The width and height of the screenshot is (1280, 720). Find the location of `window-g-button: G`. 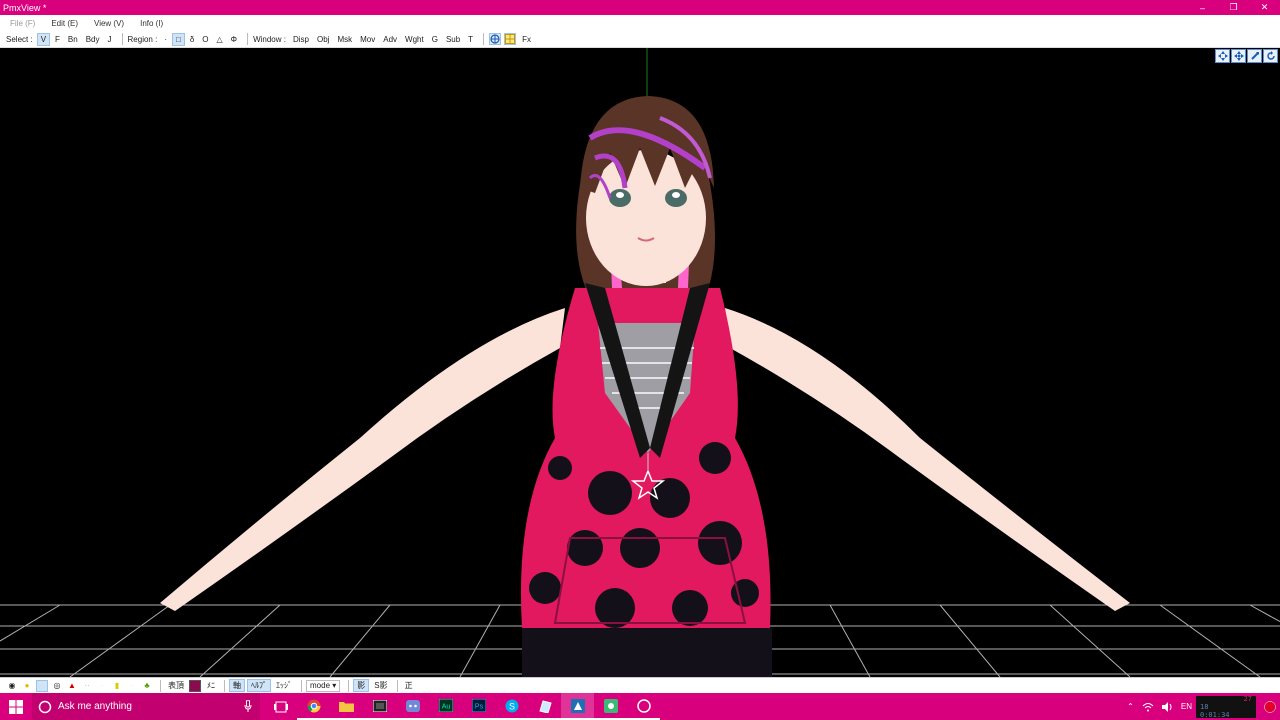

window-g-button: G is located at coordinates (435, 39).